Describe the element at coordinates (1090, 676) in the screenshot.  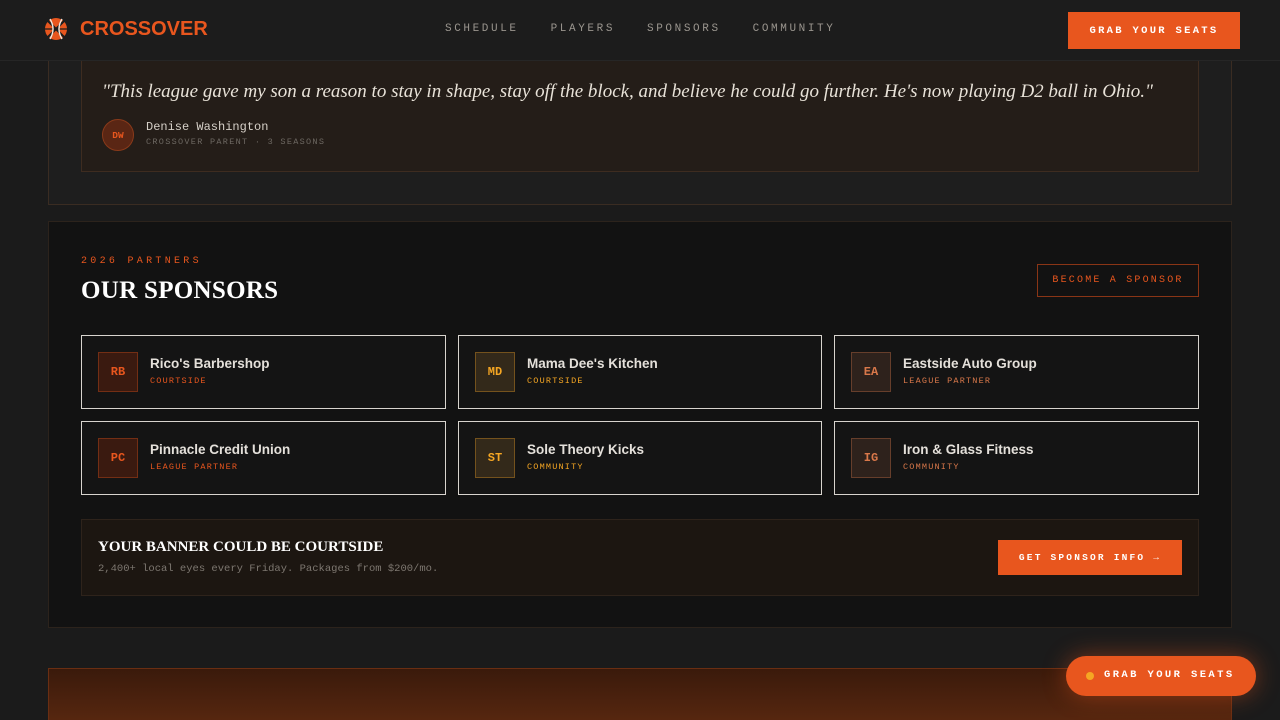
I see `status-dot-icon` at that location.